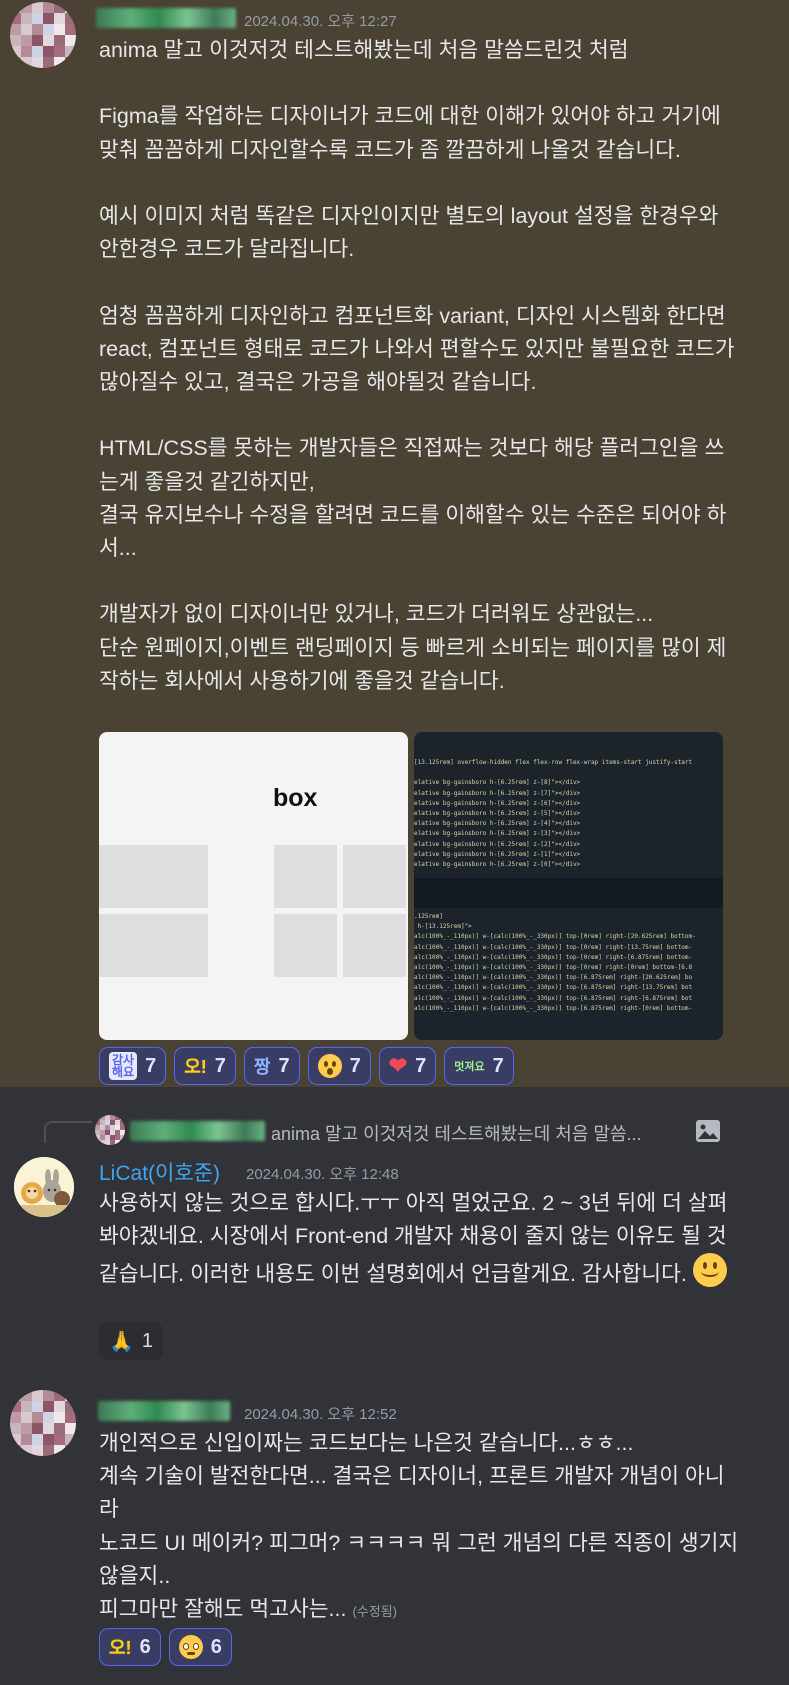 The width and height of the screenshot is (789, 1685). I want to click on reaction-count: 1, so click(147, 1340).